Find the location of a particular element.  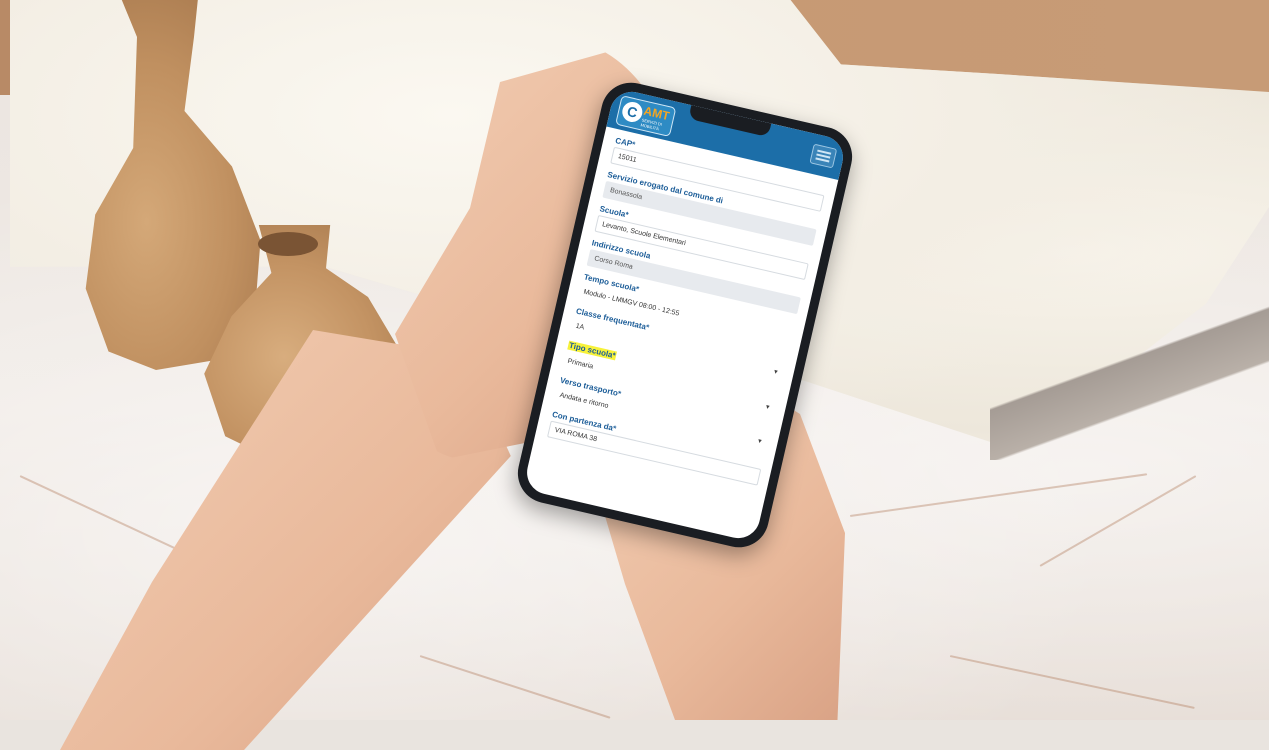

amt-logo: C AMT SERVIZI DI MOBILITÀ is located at coordinates (646, 116).